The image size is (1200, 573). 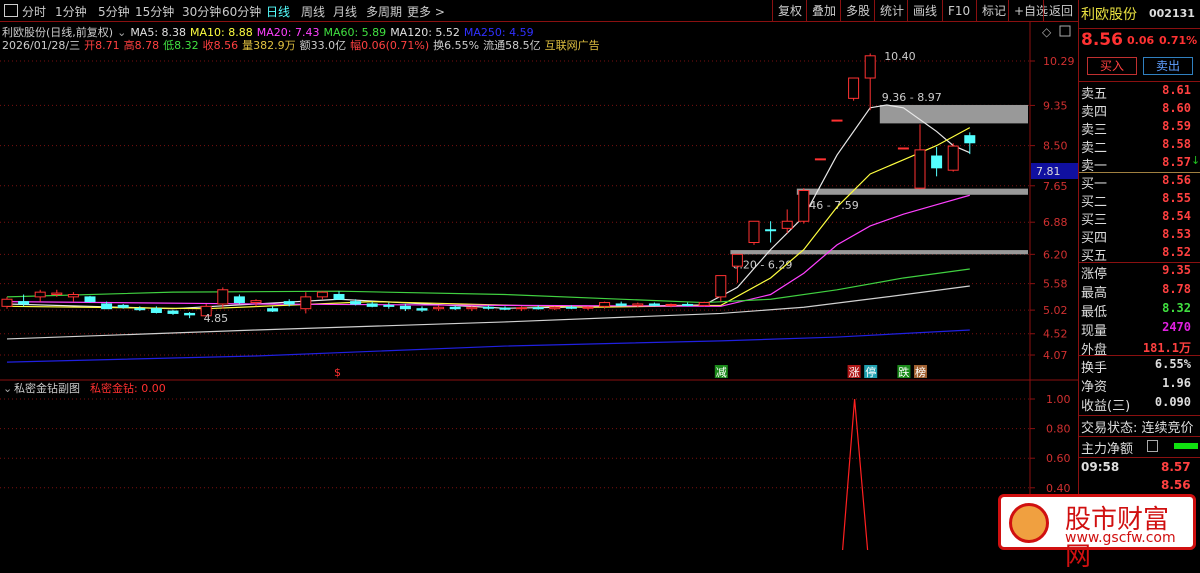 I want to click on bid-row: 买一 8.56, so click(x=1136, y=182).